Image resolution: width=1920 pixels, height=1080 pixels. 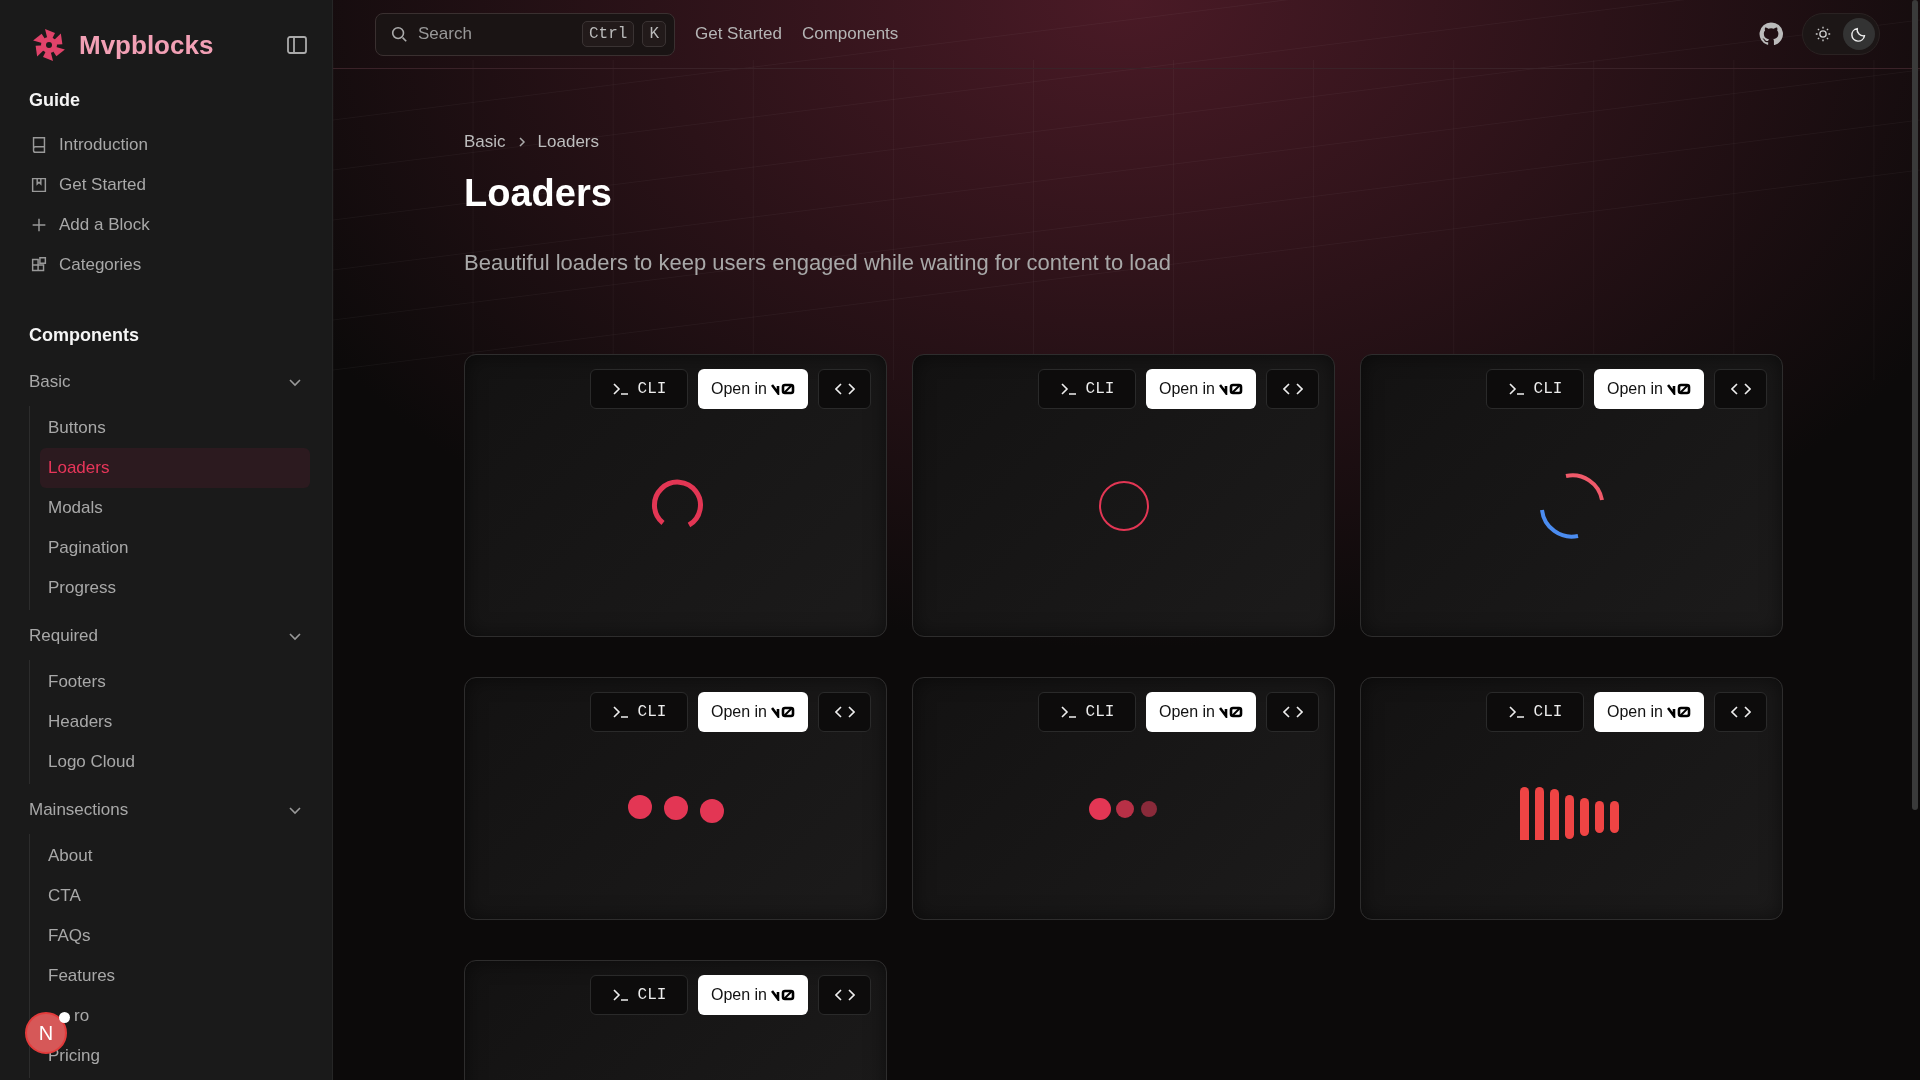 I want to click on theme-toggle, so click(x=1841, y=34).